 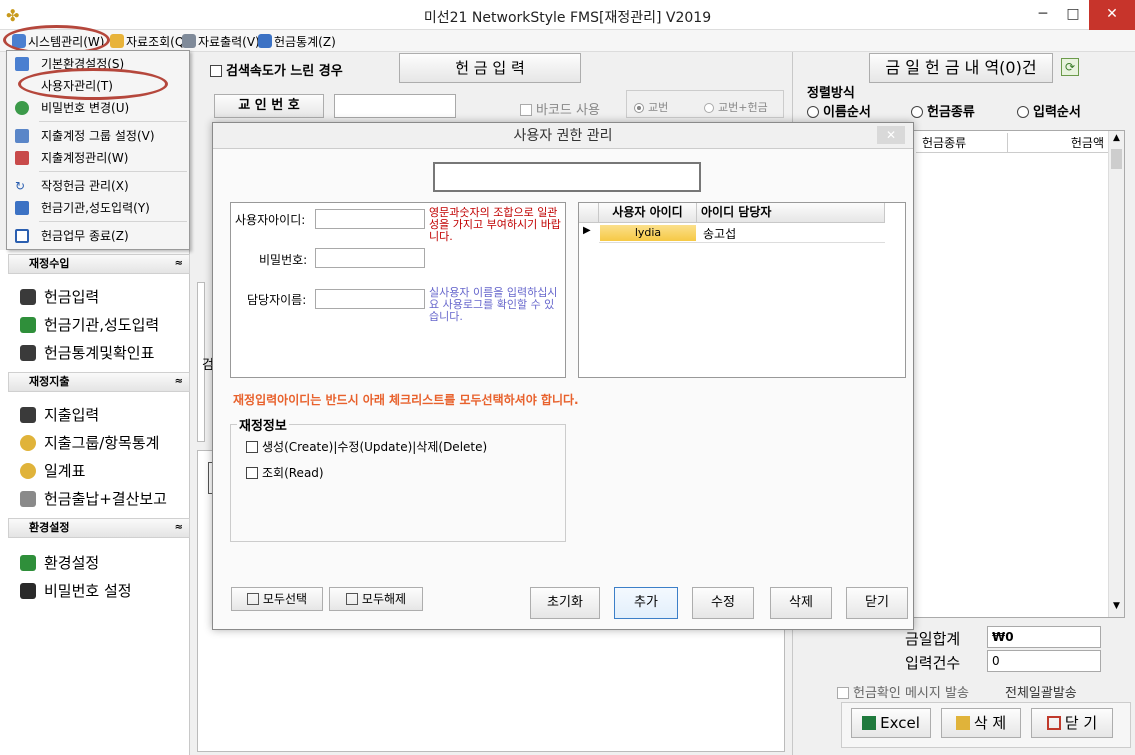 I want to click on menu-item-change-password: 비밀번호 변경(U), so click(x=98, y=108).